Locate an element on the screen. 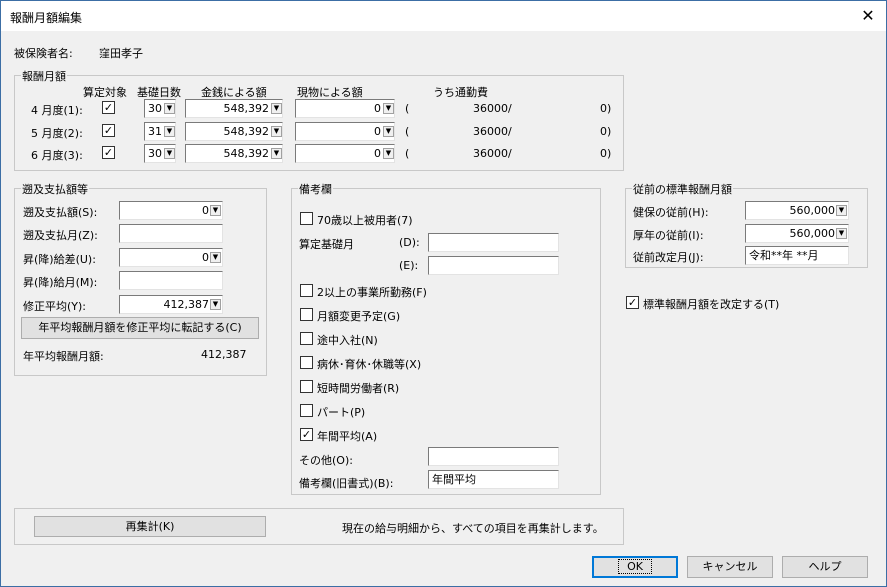 This screenshot has width=887, height=587. monthly-group-title: 報酬月額 is located at coordinates (44, 76).